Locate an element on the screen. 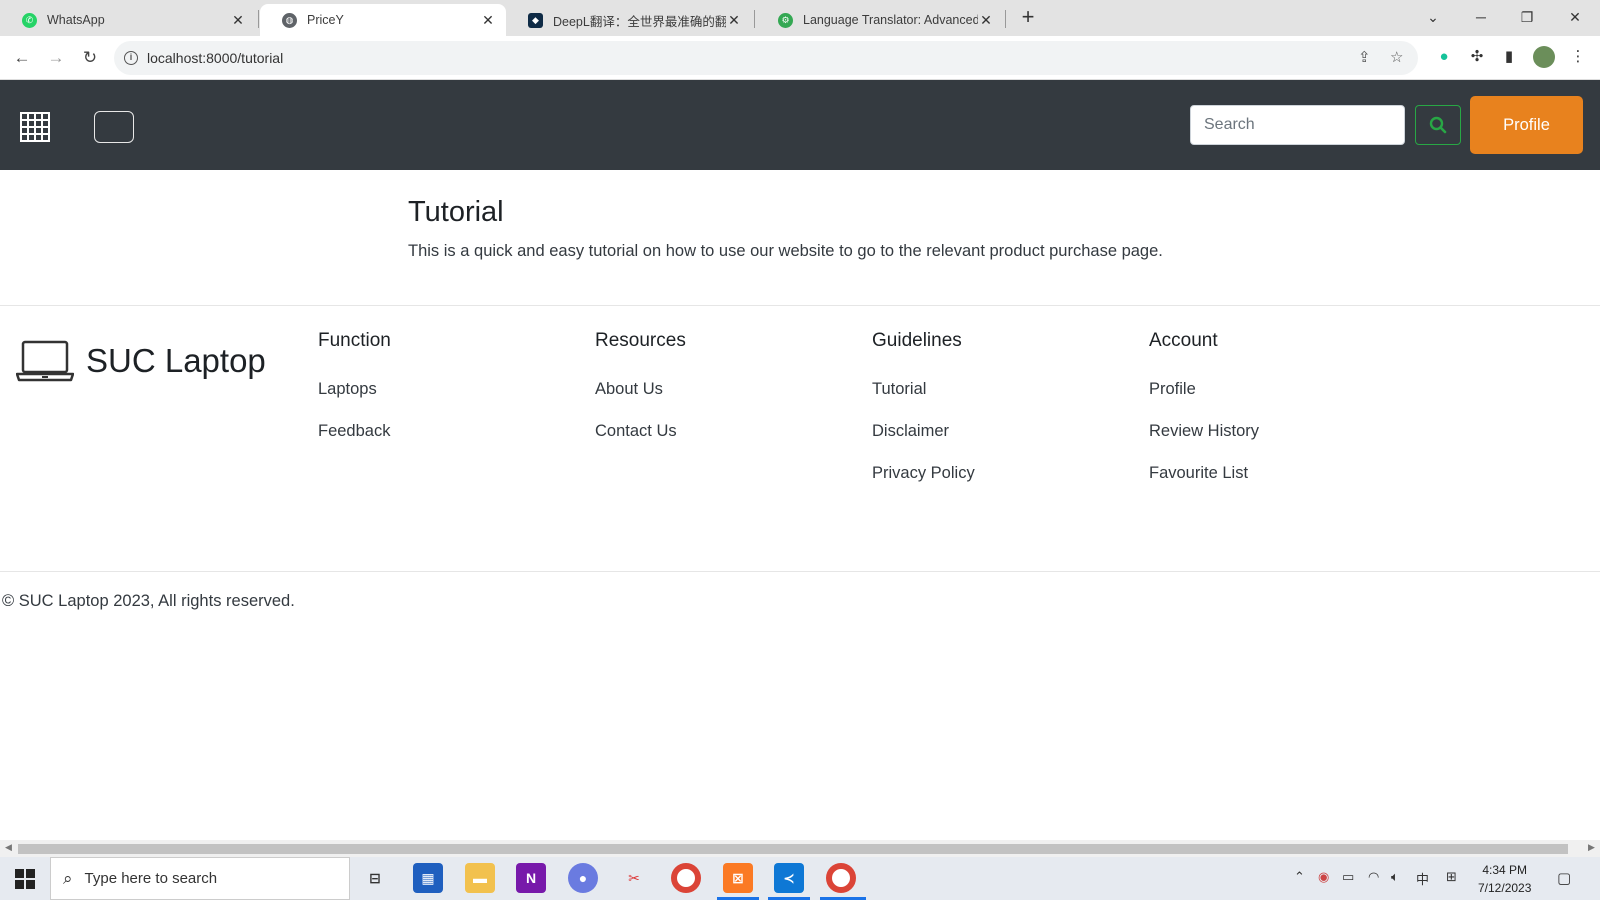 This screenshot has width=1600, height=900. forward-button: → is located at coordinates (56, 58).